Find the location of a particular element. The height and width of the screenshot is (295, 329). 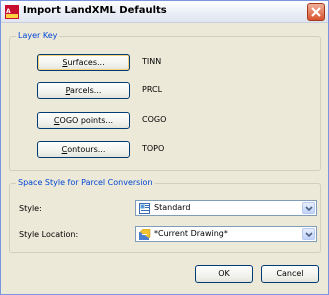

style-location-dropdown-button is located at coordinates (308, 234).